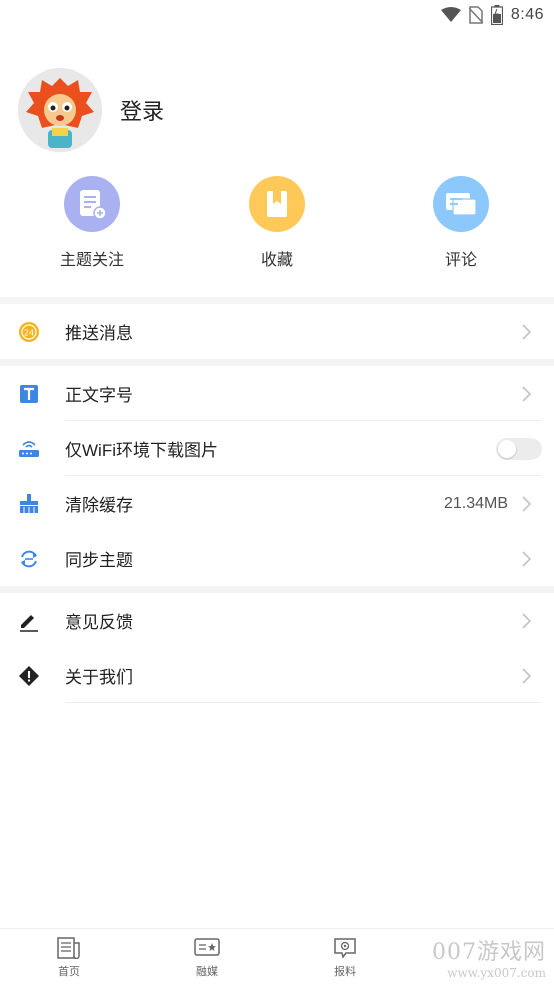  I want to click on sync-topics-label: 同步主题, so click(99, 560).